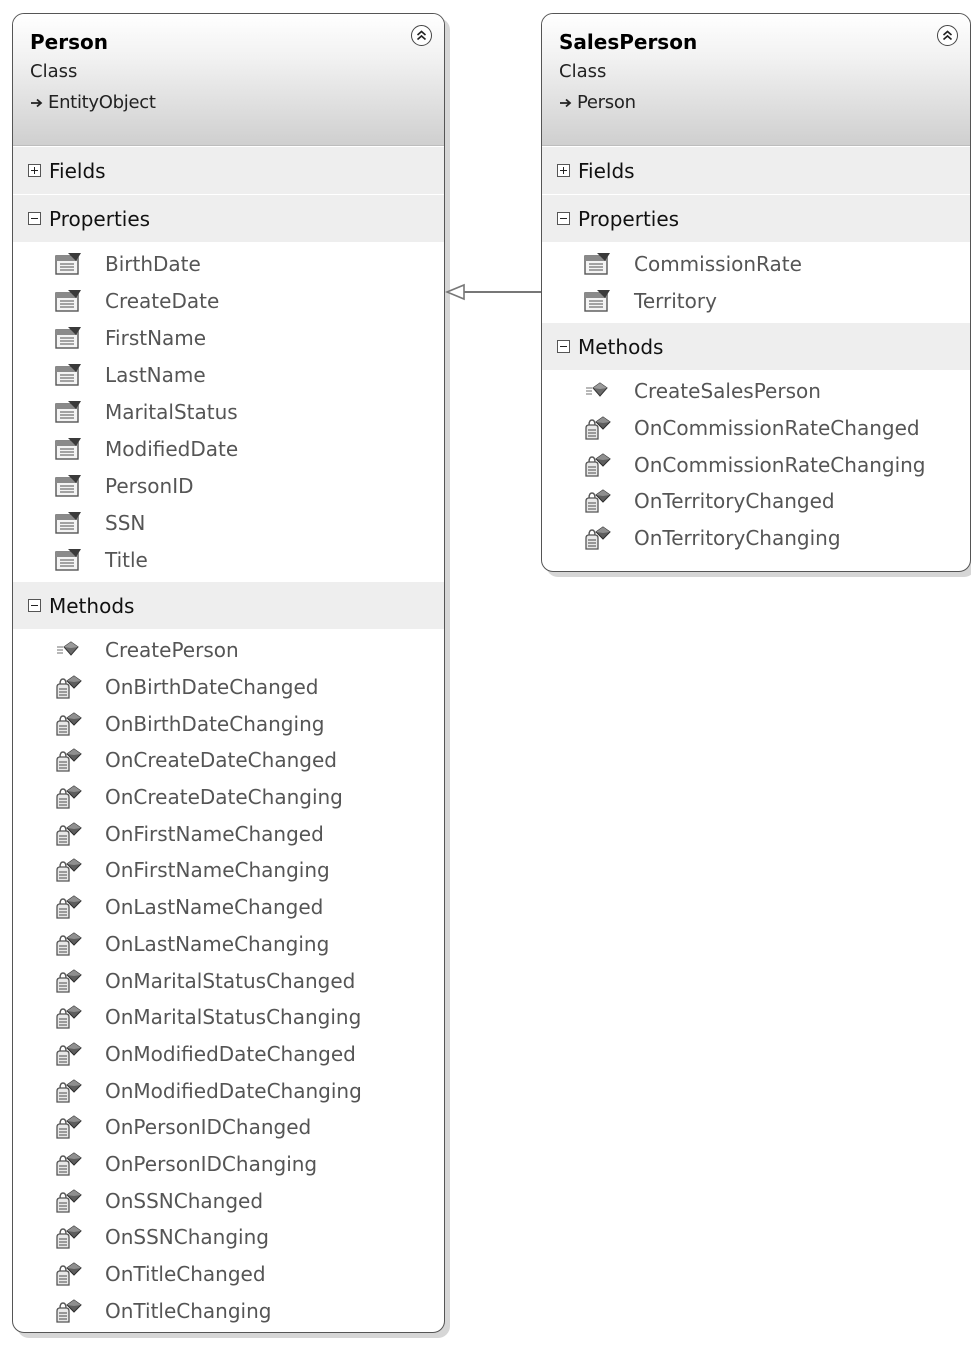  I want to click on method-row: OnCreateDateChanging, so click(228, 797).